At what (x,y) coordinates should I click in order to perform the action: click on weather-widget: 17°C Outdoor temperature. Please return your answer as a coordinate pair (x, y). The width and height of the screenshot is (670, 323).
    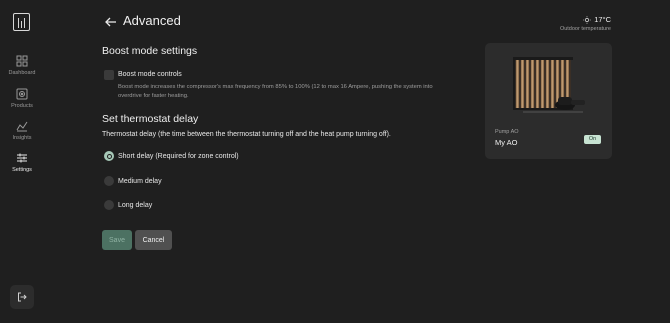
    Looking at the image, I should click on (585, 23).